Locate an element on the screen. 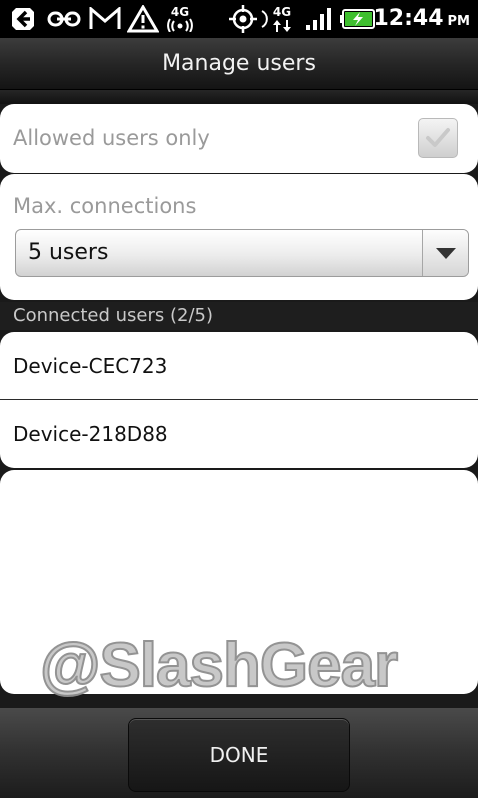 Image resolution: width=478 pixels, height=798 pixels. wifi-hotspot-4g-icon: 4G is located at coordinates (180, 19).